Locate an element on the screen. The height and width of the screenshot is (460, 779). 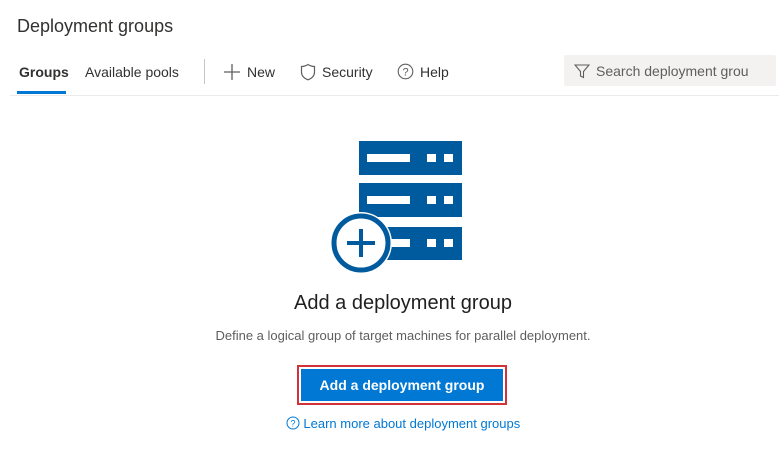
search-placeholder: Search deployment grou is located at coordinates (672, 70).